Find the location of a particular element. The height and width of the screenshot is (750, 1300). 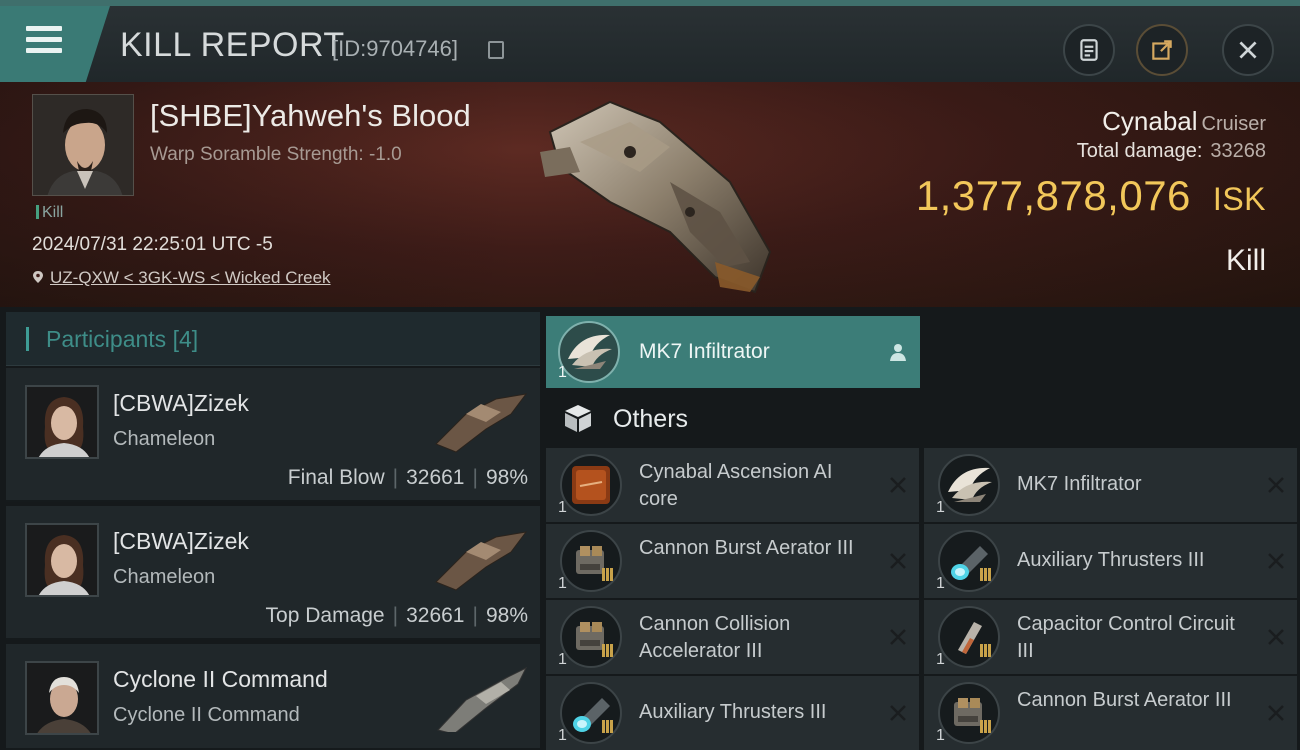

cube-icon is located at coordinates (578, 418).